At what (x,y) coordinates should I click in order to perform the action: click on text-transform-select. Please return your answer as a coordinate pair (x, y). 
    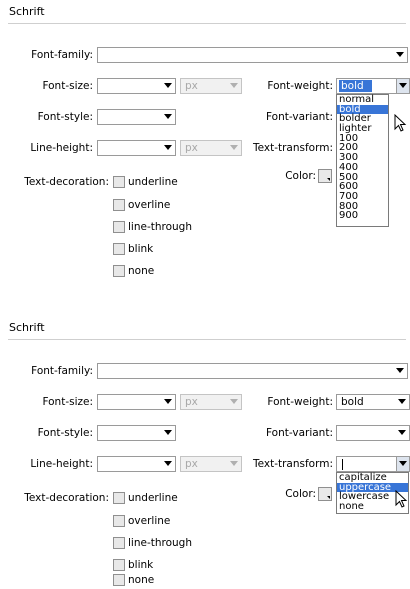
    Looking at the image, I should click on (373, 464).